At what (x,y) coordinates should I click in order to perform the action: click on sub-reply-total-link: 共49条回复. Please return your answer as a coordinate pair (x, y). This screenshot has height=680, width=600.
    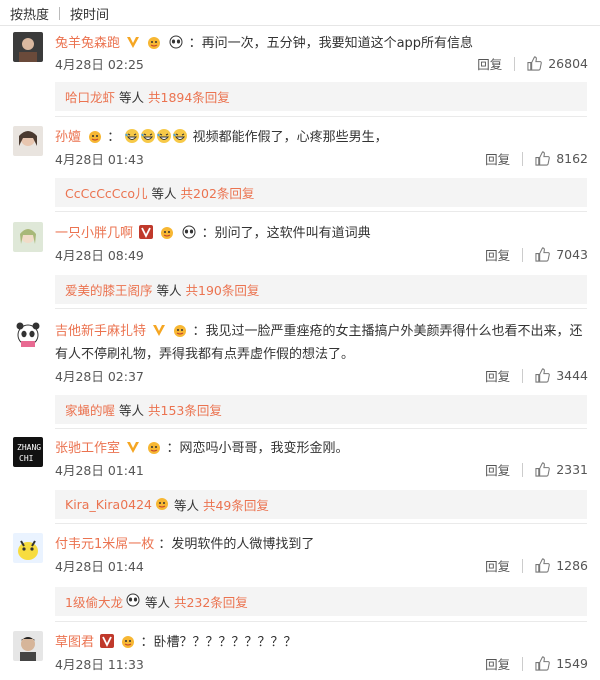
    Looking at the image, I should click on (236, 504).